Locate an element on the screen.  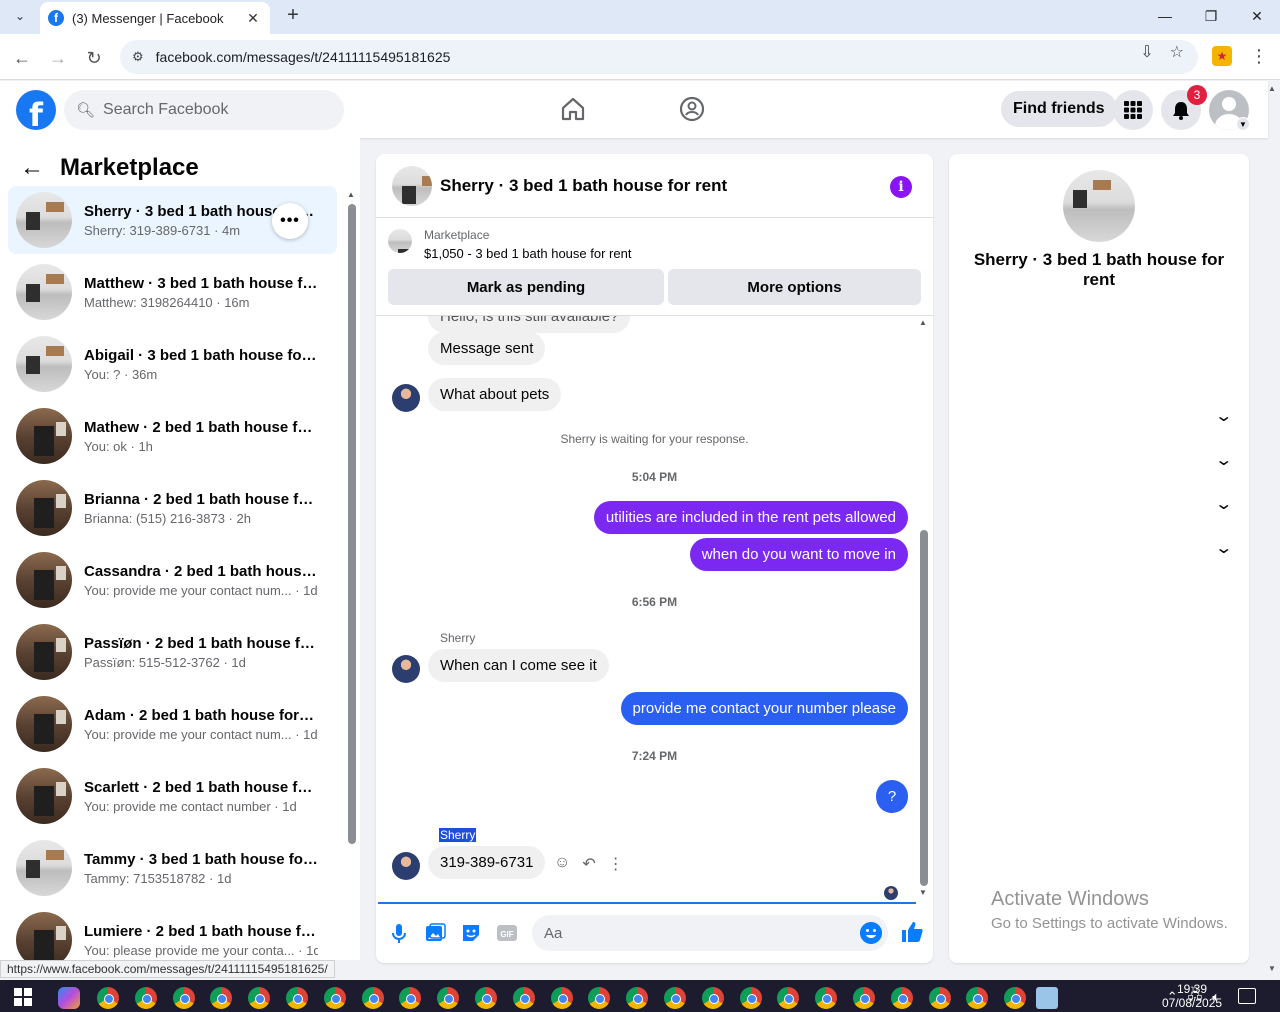
groups-icon is located at coordinates (692, 109).